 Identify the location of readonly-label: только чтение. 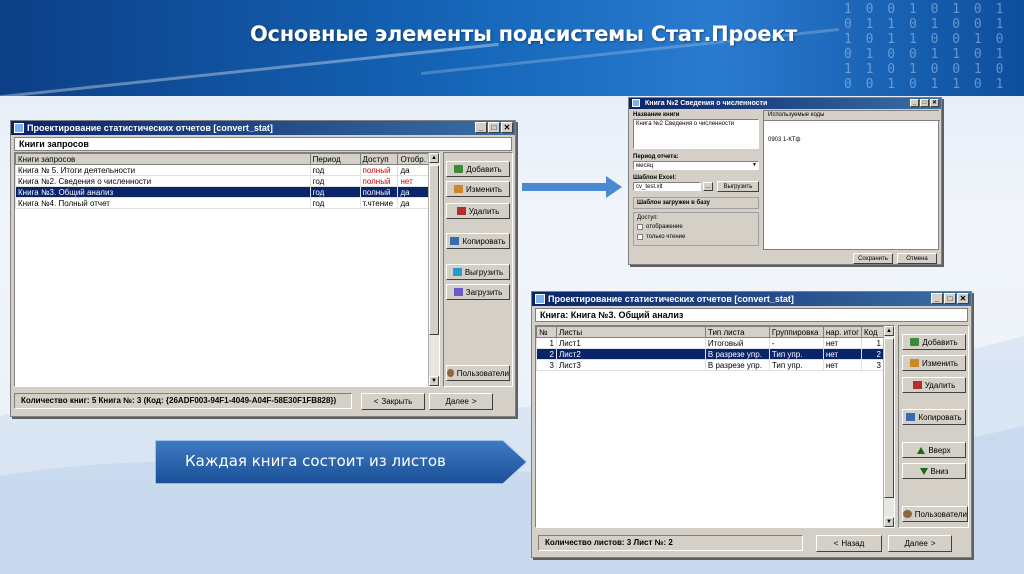
(666, 237).